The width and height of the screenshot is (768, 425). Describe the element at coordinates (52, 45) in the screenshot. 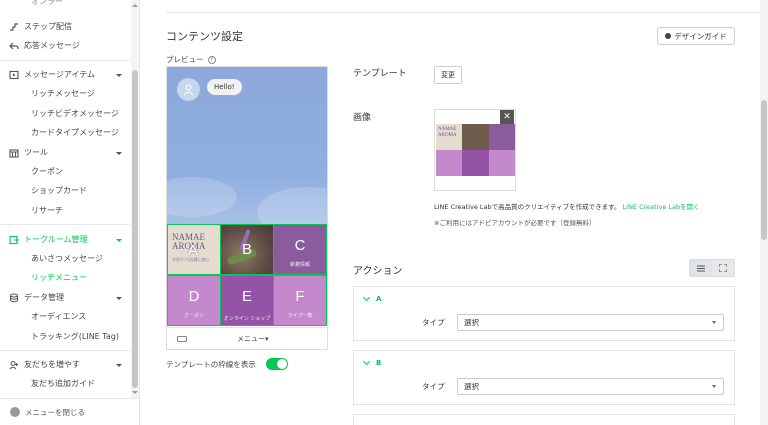

I see `sidebar-item-label: 応答メッセージ` at that location.